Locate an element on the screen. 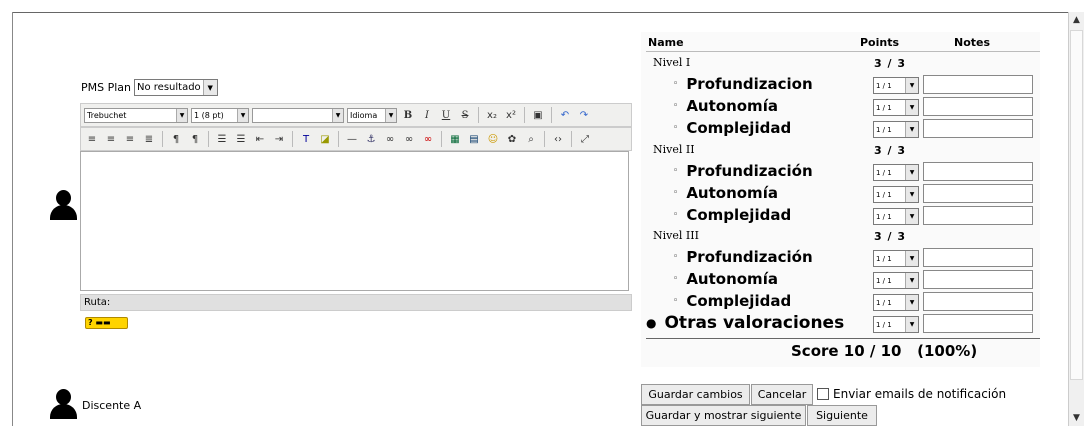  superscript-icon: x² is located at coordinates (511, 115).